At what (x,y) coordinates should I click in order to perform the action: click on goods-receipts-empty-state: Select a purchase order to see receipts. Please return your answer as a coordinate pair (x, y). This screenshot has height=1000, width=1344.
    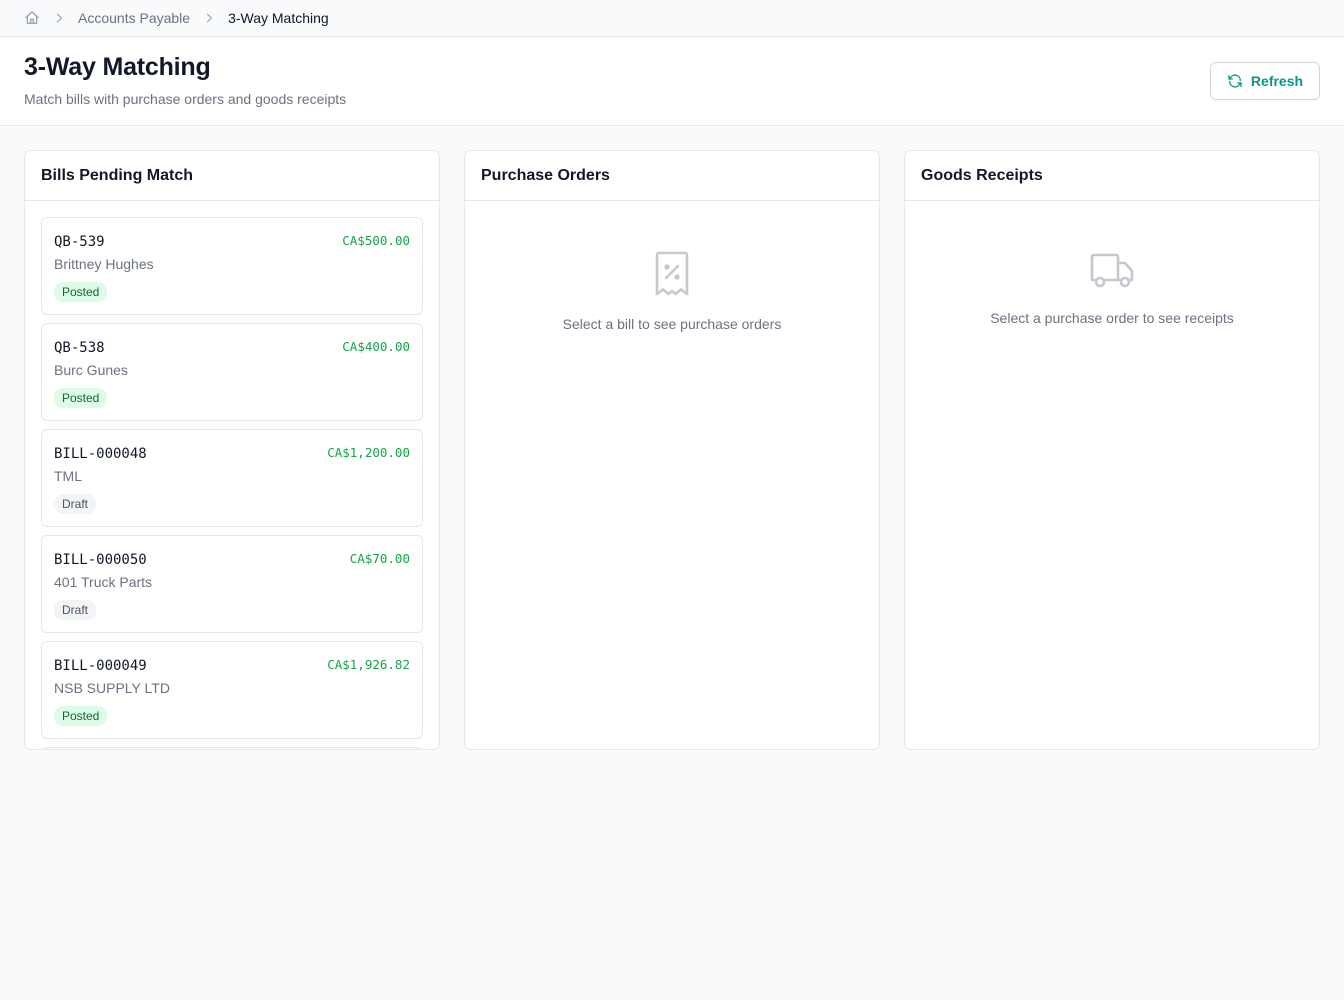
    Looking at the image, I should click on (1112, 263).